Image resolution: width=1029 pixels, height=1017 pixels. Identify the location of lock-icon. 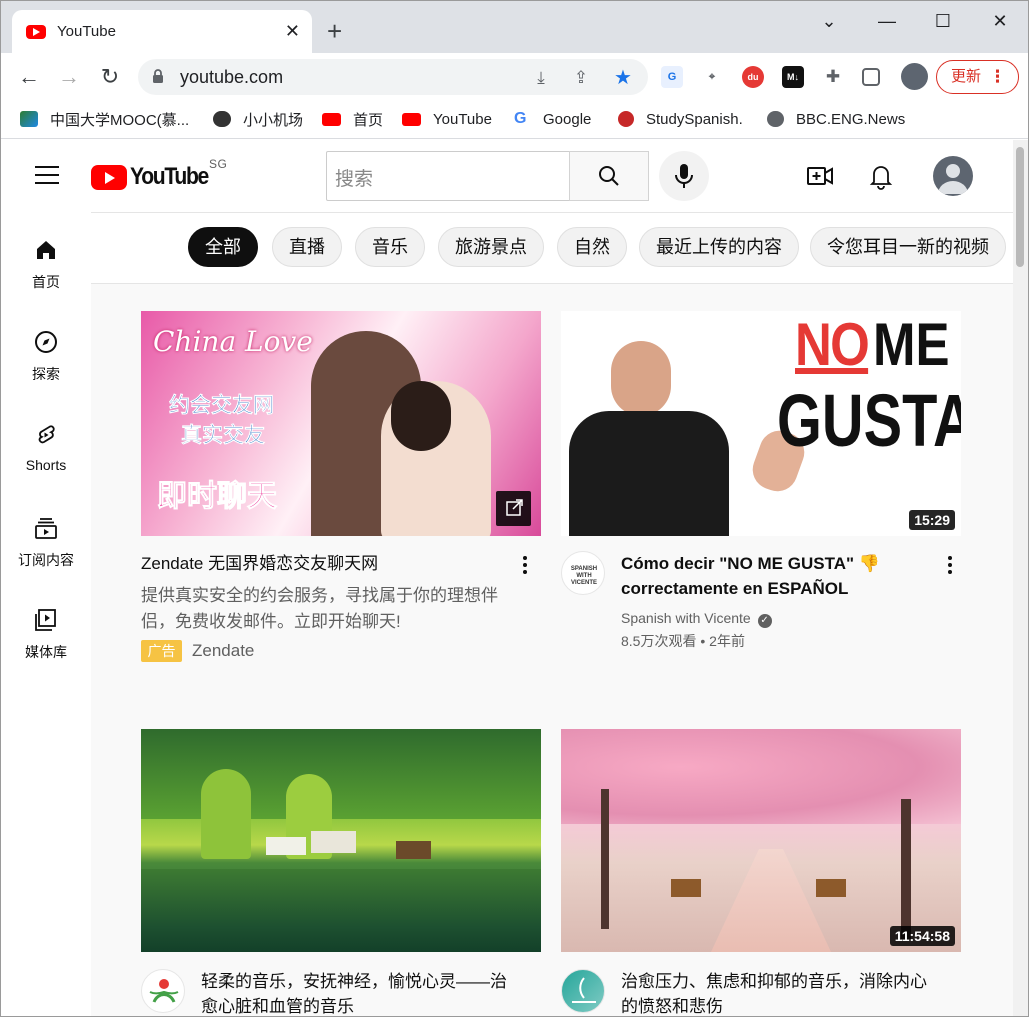
(158, 76).